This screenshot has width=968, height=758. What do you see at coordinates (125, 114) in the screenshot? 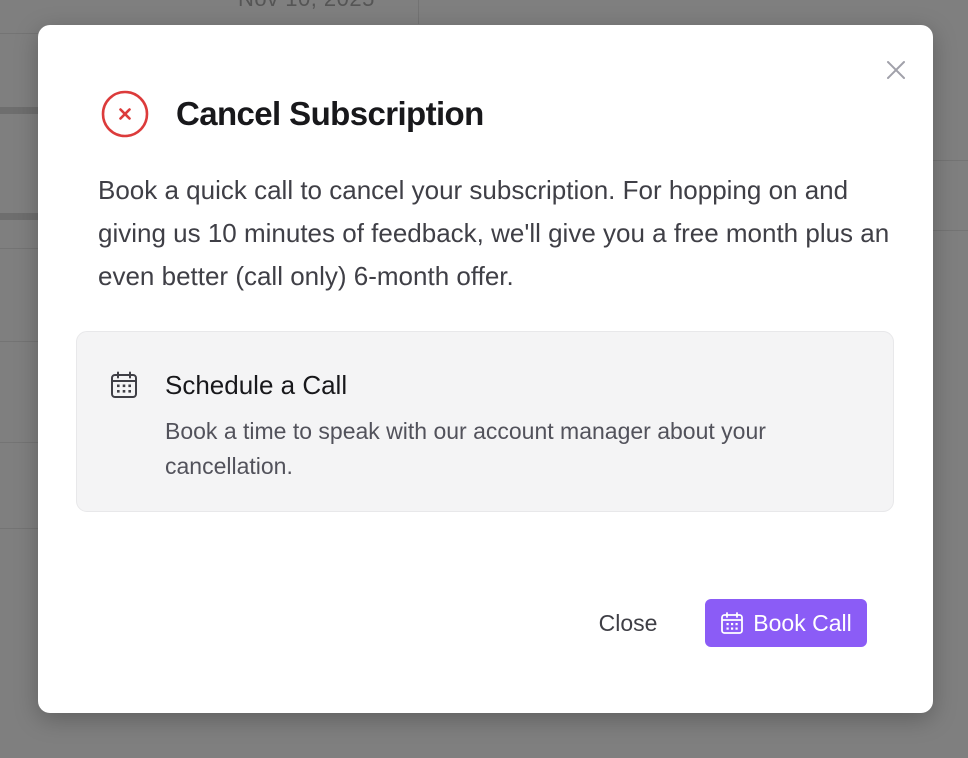
I see `x-circle-icon` at bounding box center [125, 114].